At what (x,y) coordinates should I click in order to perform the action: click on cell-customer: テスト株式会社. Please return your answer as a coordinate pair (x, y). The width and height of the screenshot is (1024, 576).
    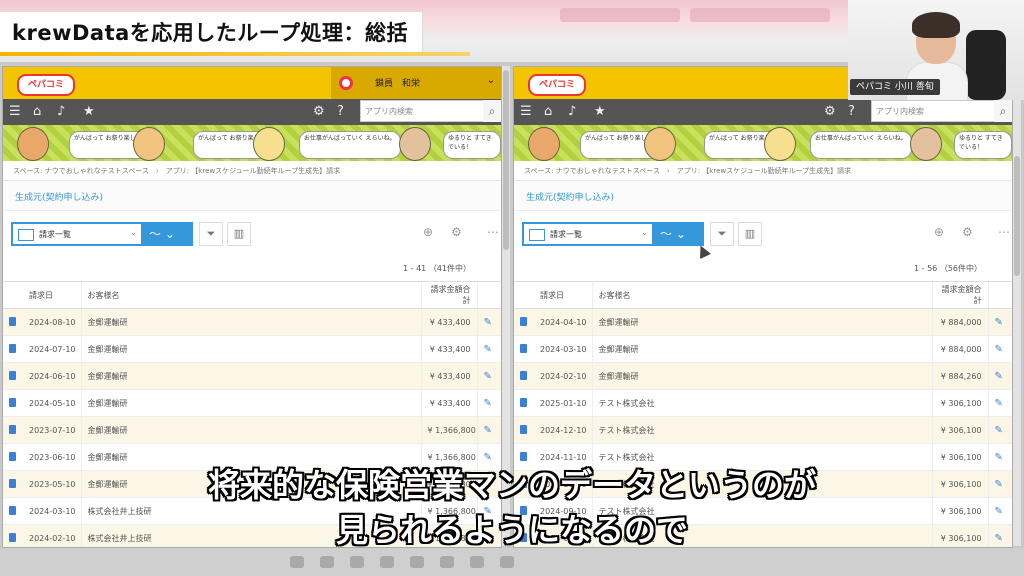
    Looking at the image, I should click on (761, 403).